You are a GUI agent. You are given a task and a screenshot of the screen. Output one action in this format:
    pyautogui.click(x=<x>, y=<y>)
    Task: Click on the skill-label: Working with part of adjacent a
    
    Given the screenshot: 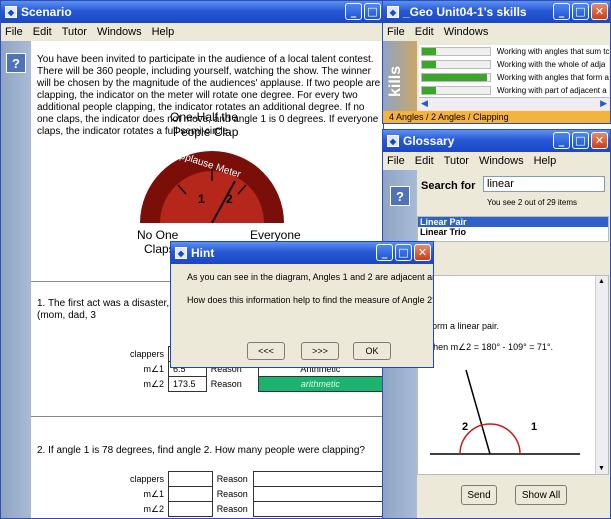 What is the action you would take?
    pyautogui.click(x=552, y=90)
    